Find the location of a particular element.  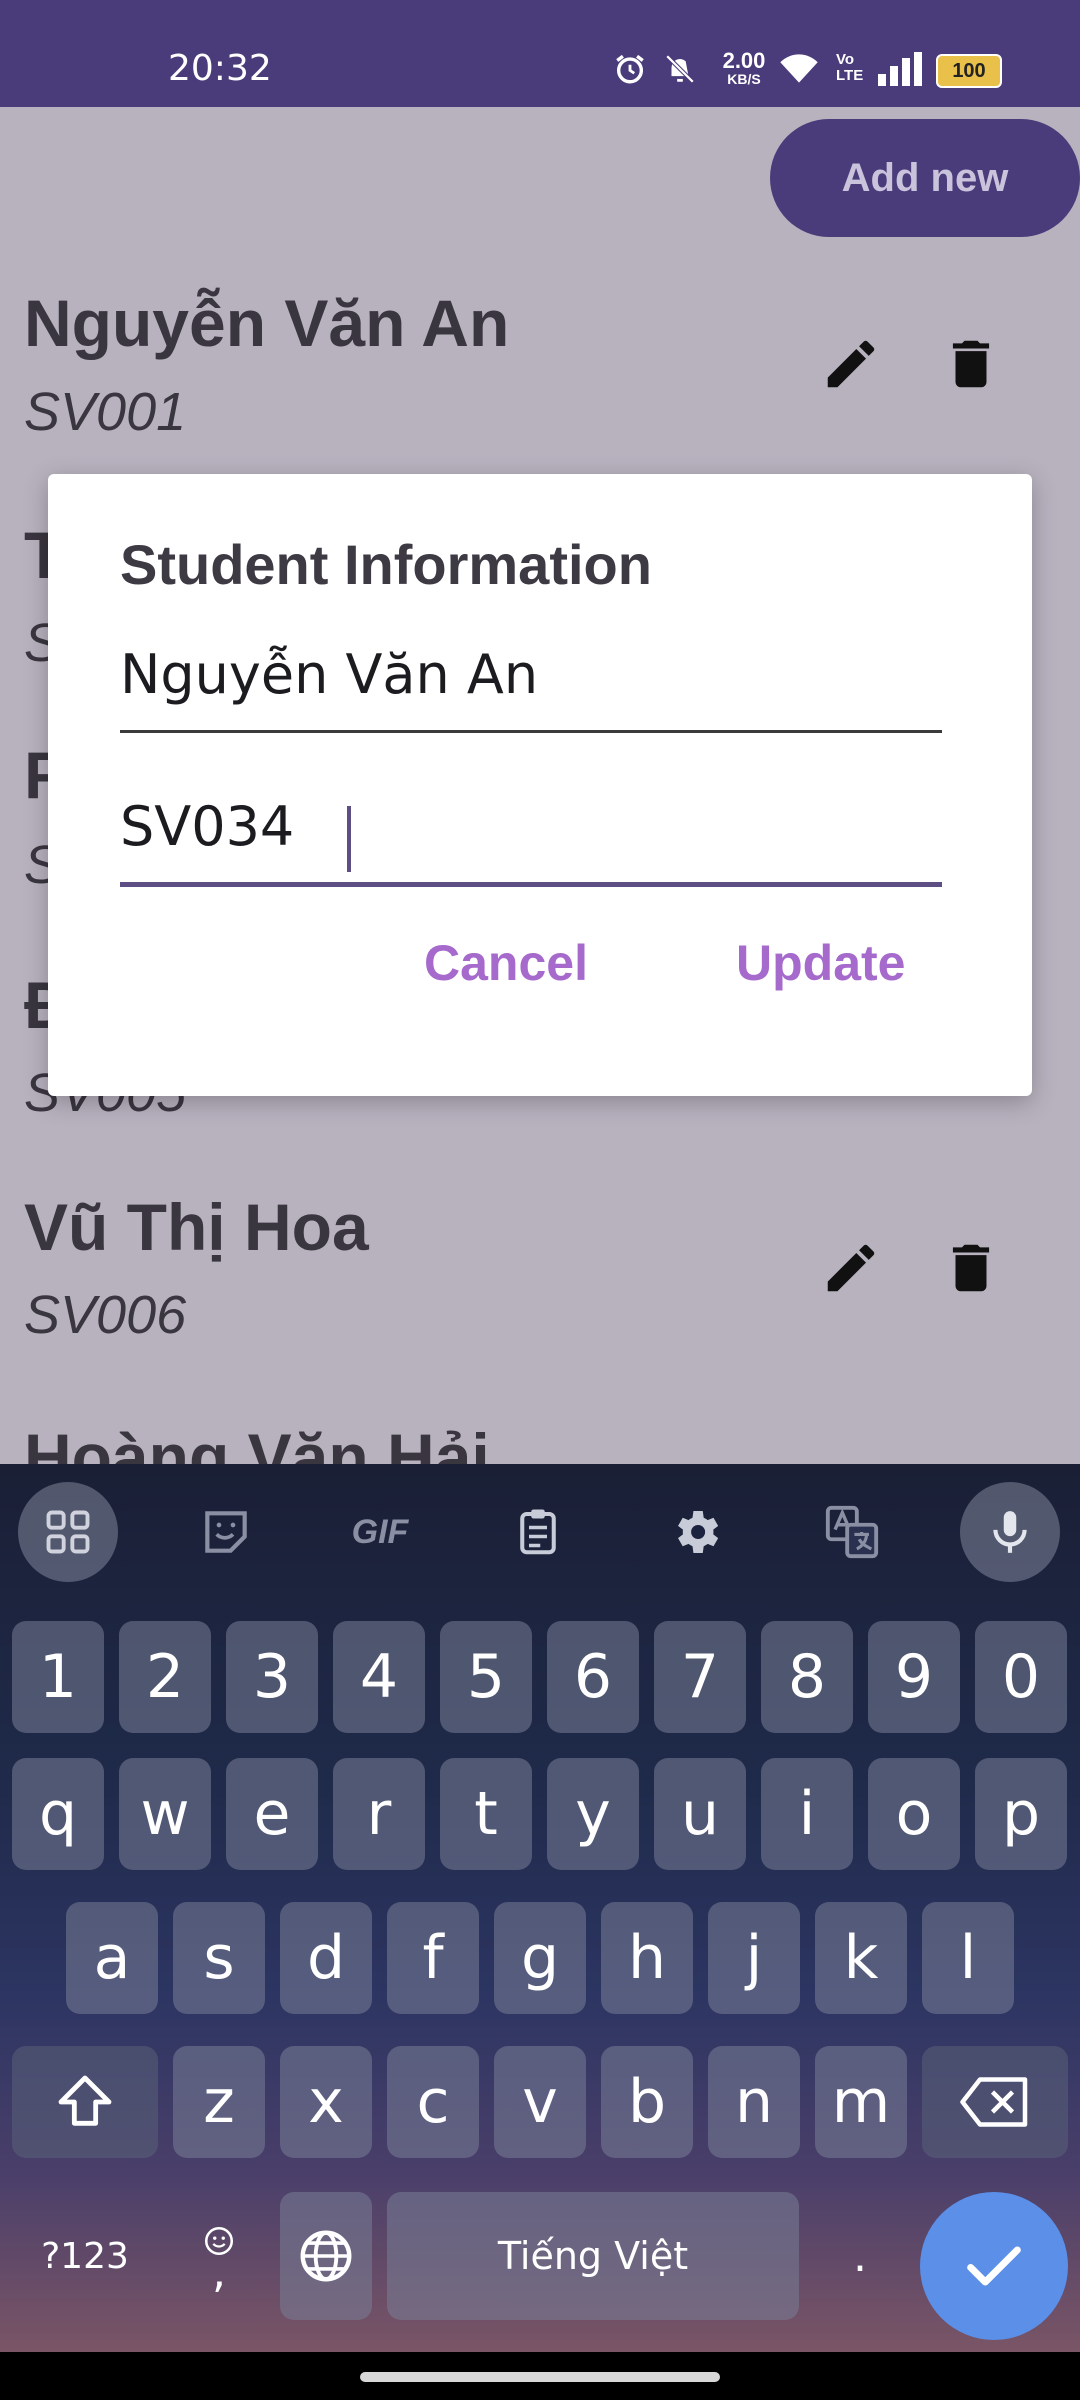

gif-button: GIF is located at coordinates (380, 1532).